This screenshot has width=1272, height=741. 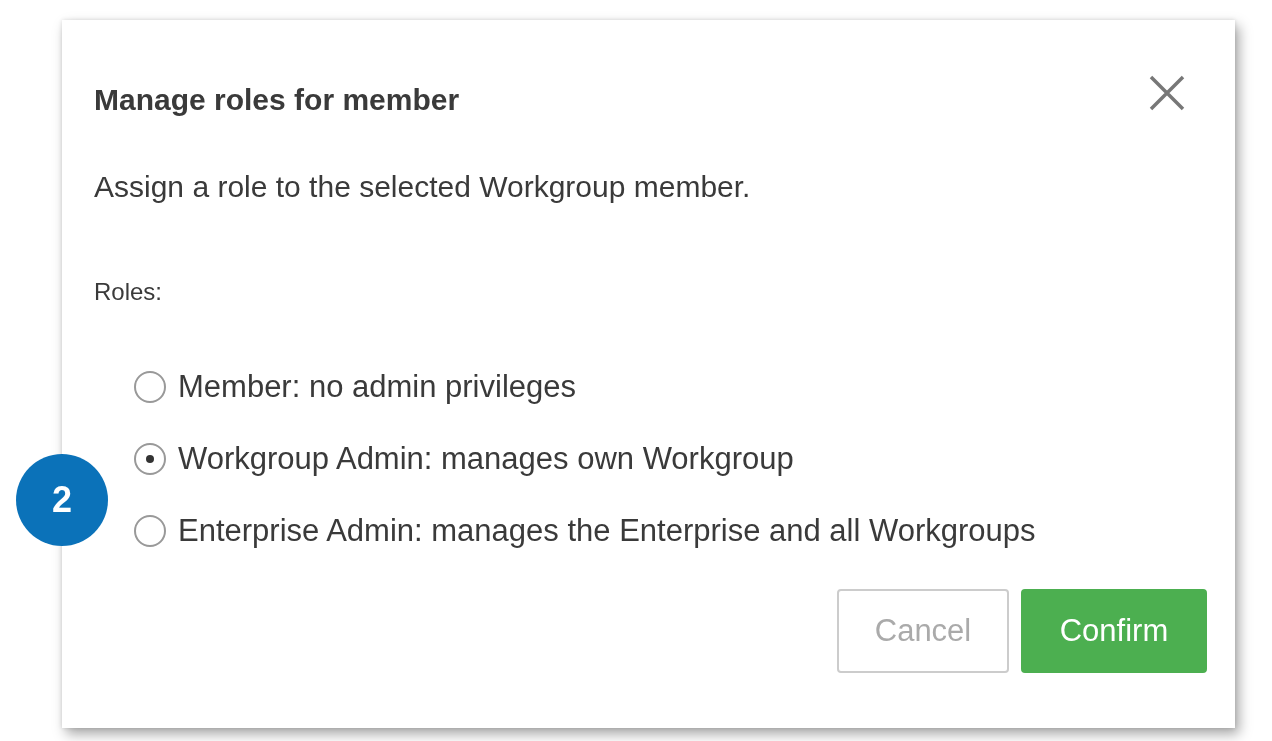 What do you see at coordinates (129, 292) in the screenshot?
I see `roles-label: Roles:` at bounding box center [129, 292].